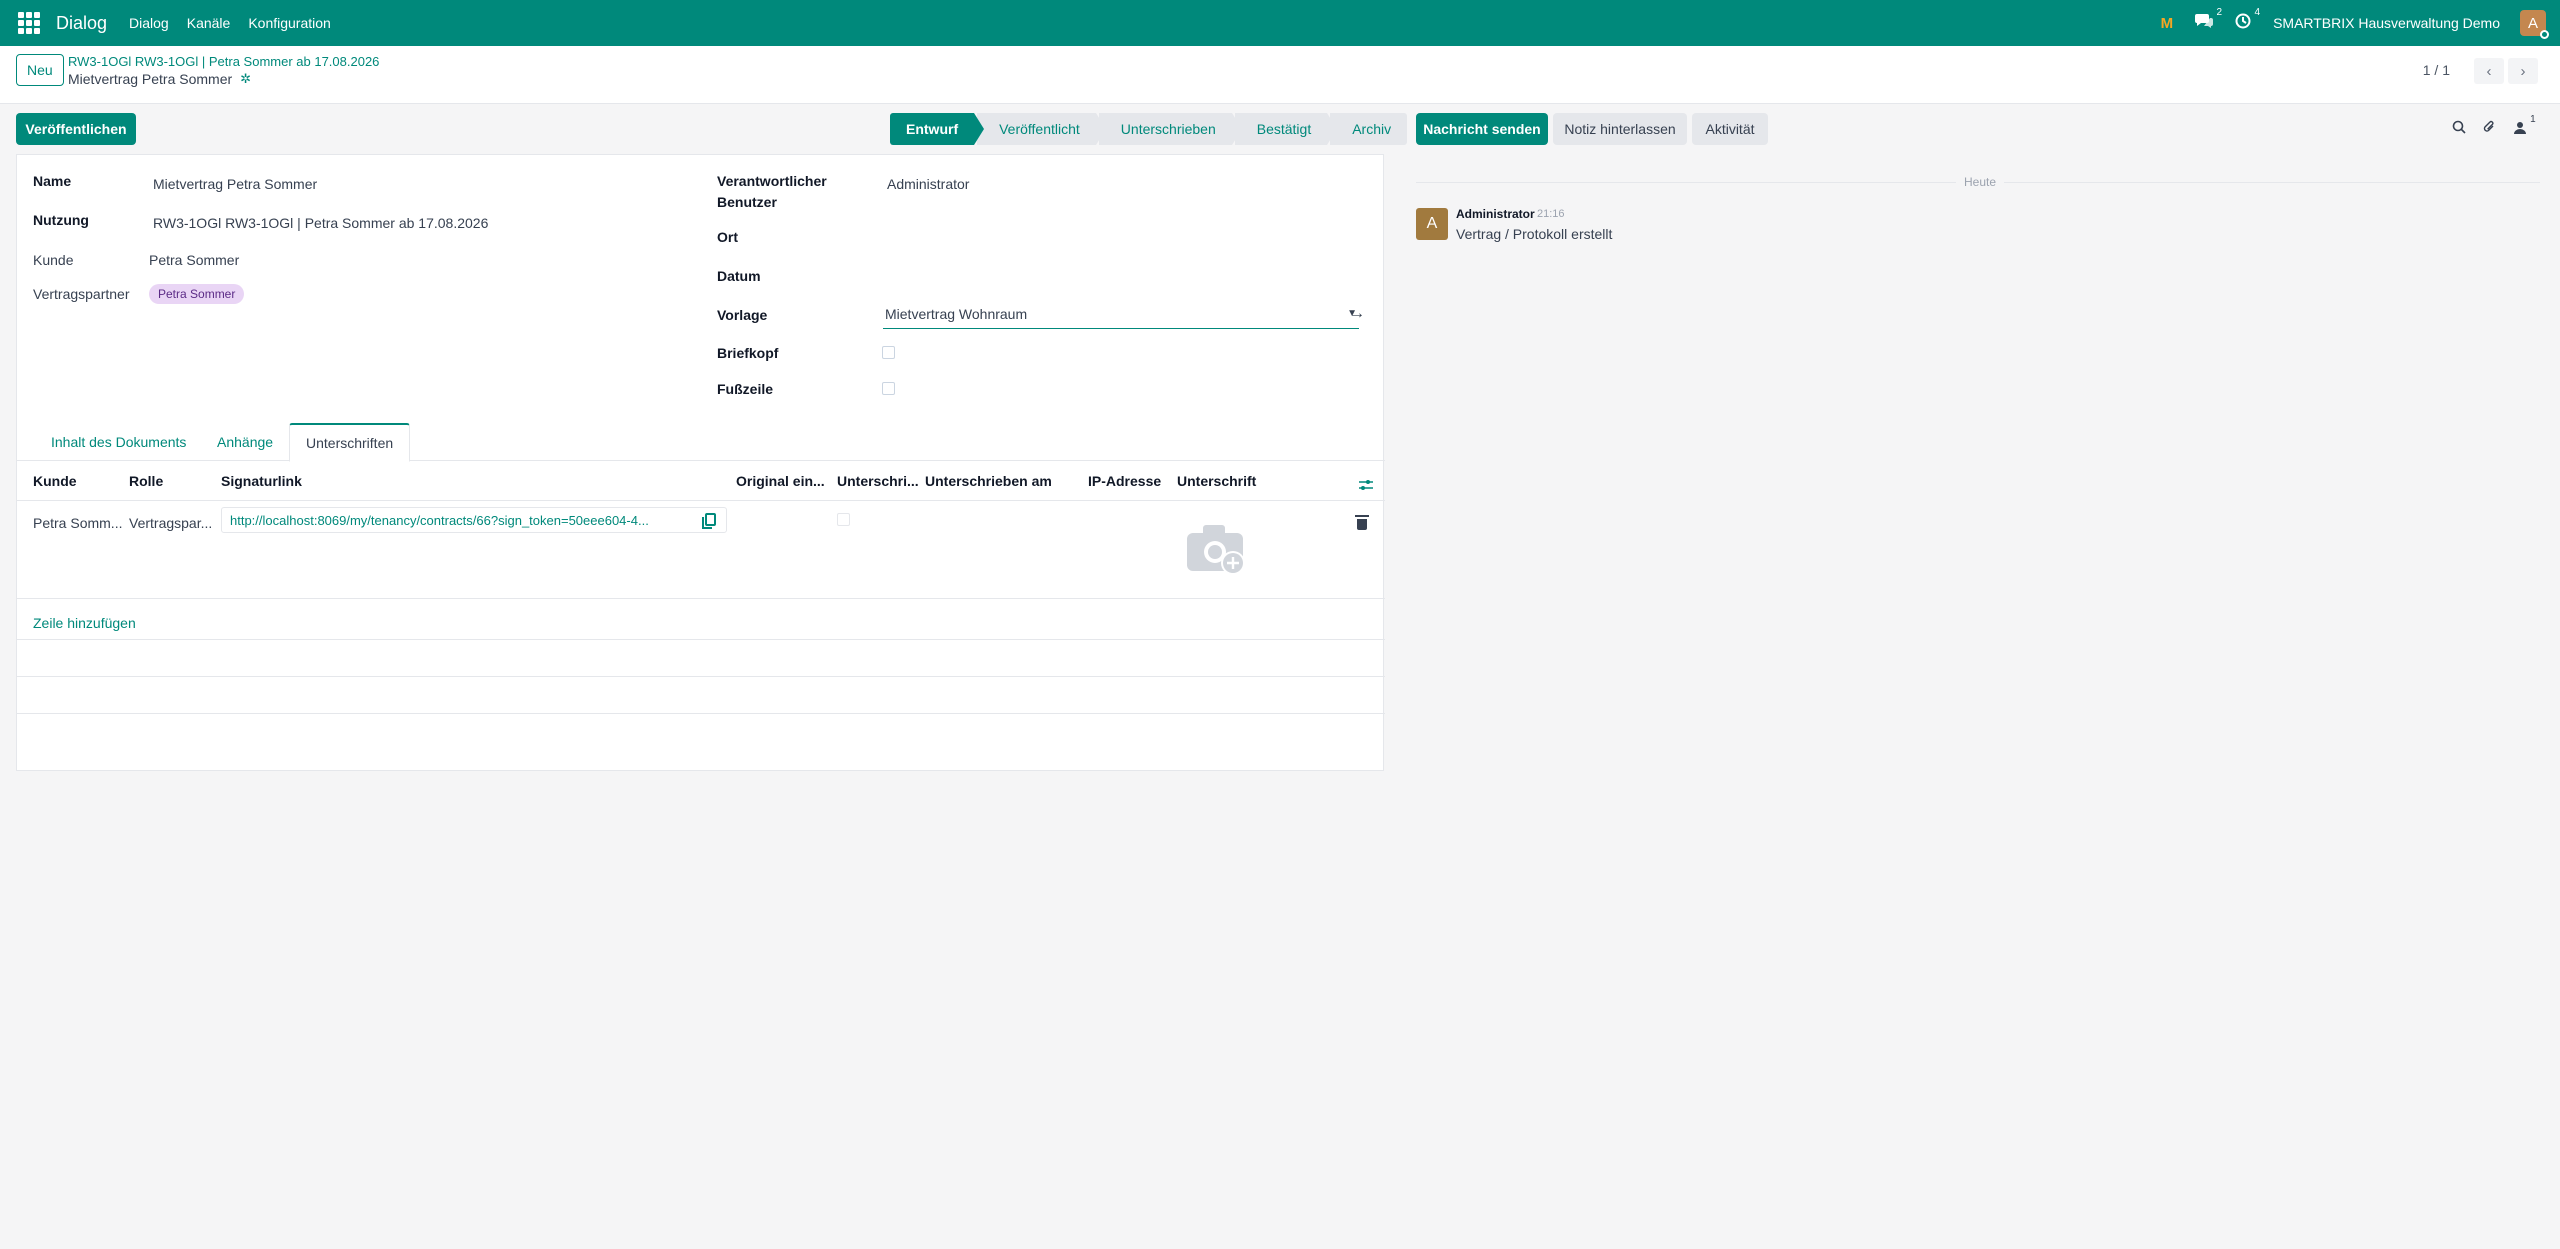  I want to click on menu-konfiguration: Konfiguration, so click(289, 23).